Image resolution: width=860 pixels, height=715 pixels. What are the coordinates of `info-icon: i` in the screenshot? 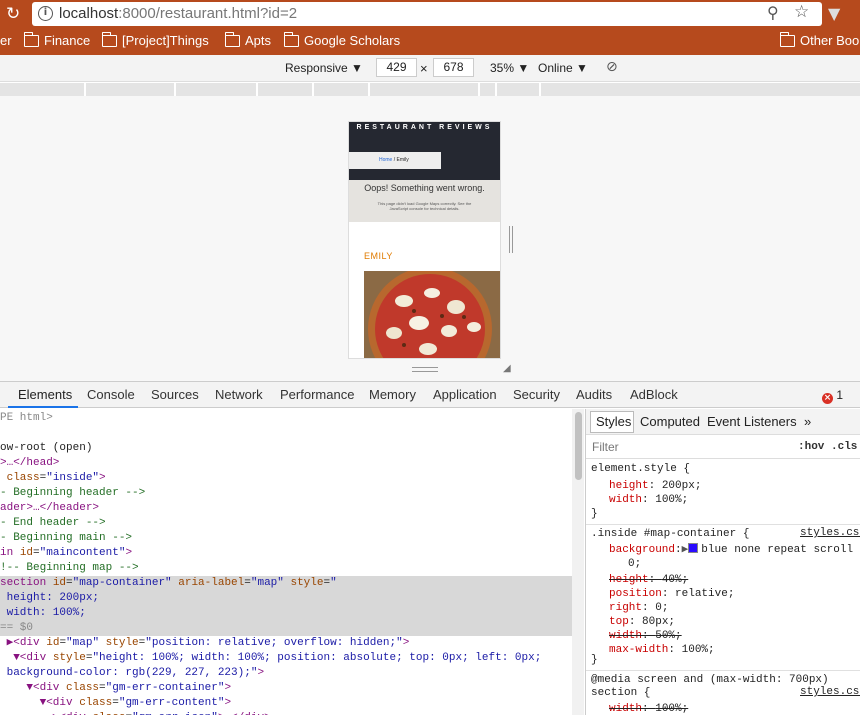 It's located at (45, 13).